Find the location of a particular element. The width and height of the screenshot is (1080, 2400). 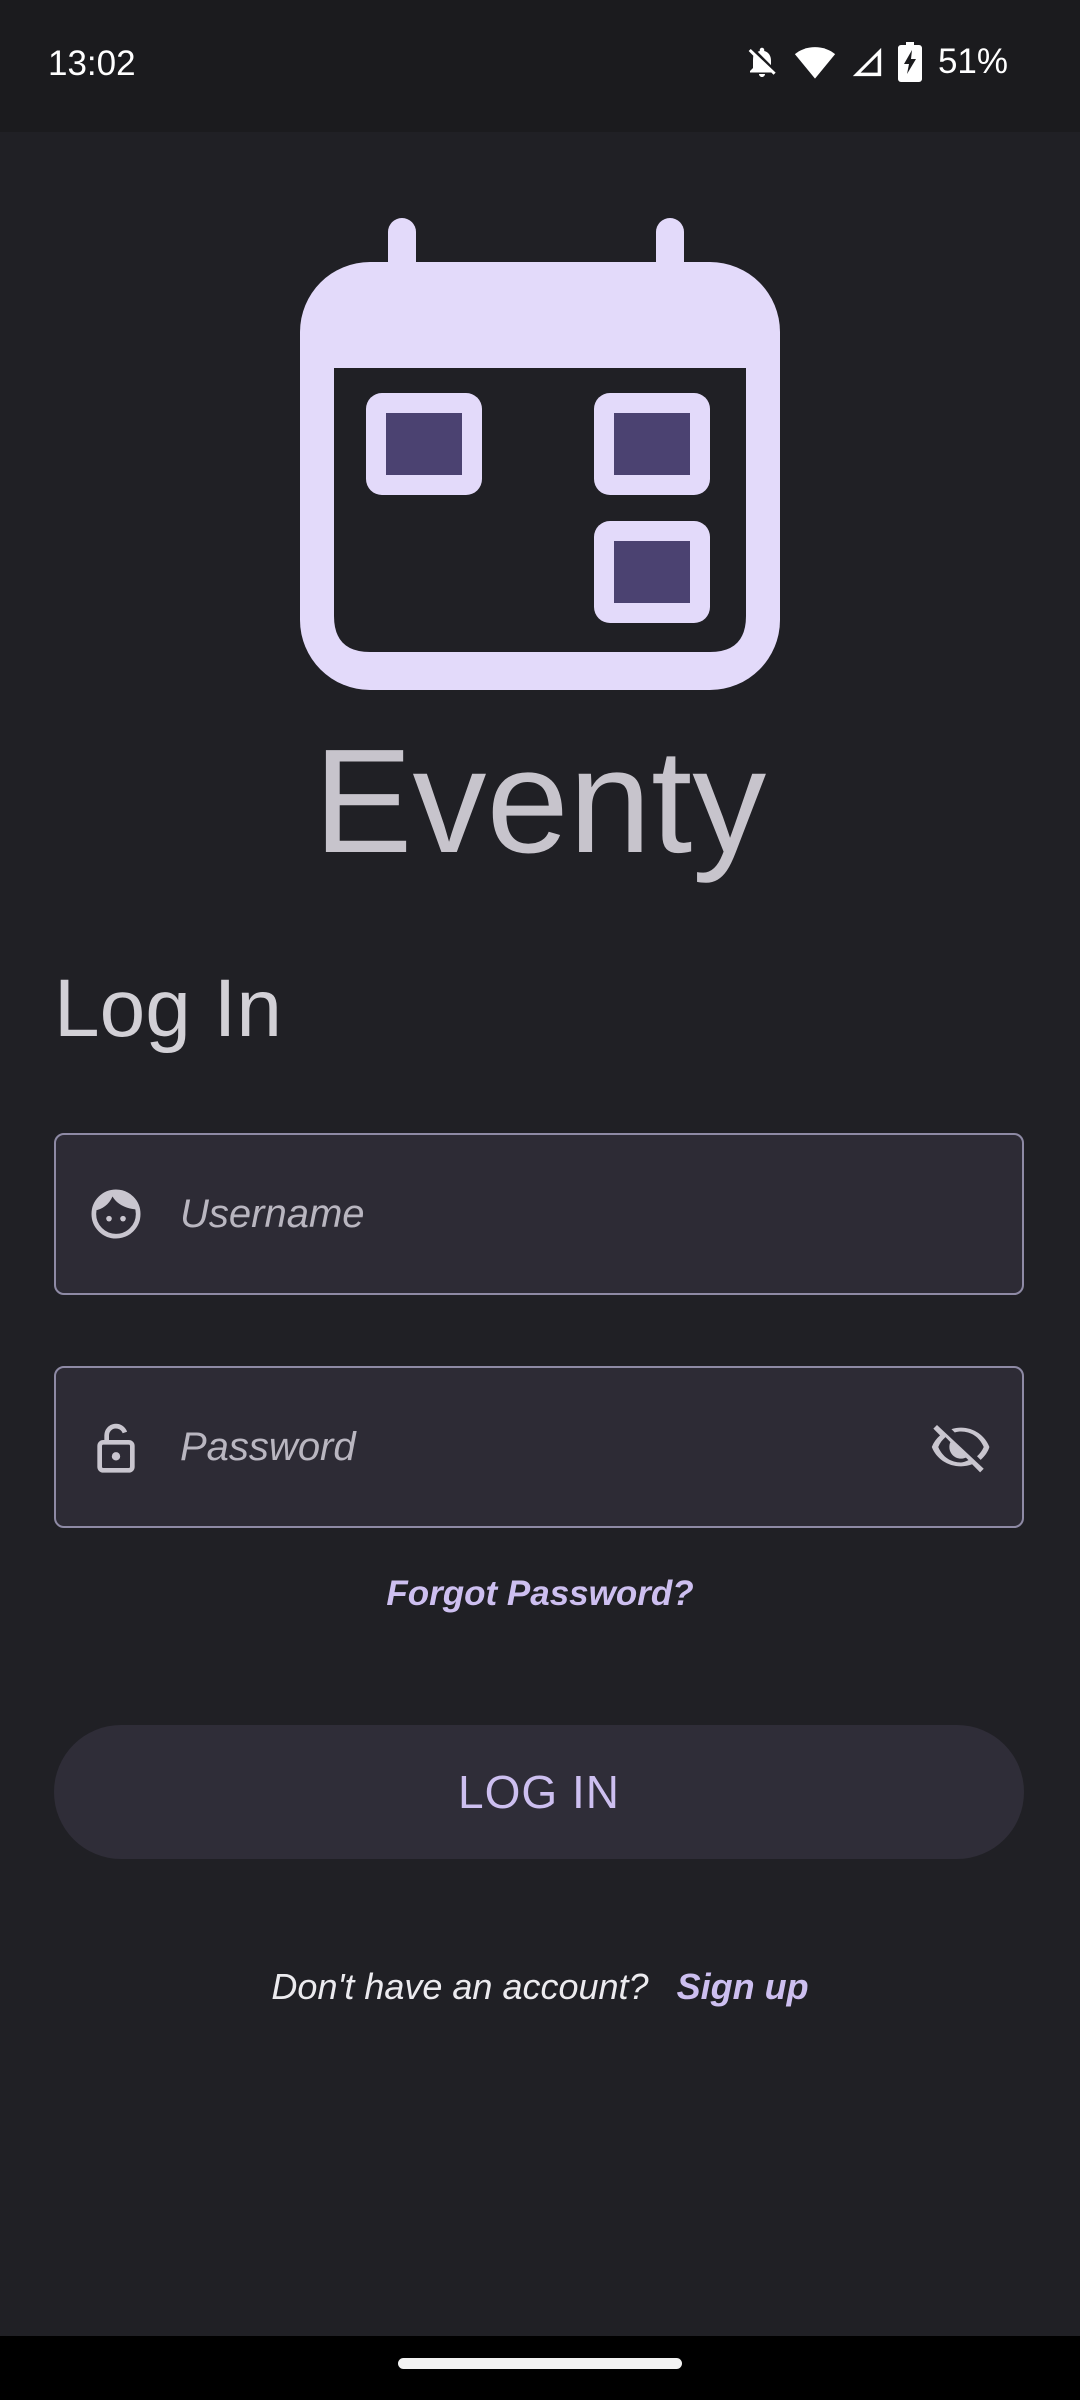

home-handle is located at coordinates (540, 2363).